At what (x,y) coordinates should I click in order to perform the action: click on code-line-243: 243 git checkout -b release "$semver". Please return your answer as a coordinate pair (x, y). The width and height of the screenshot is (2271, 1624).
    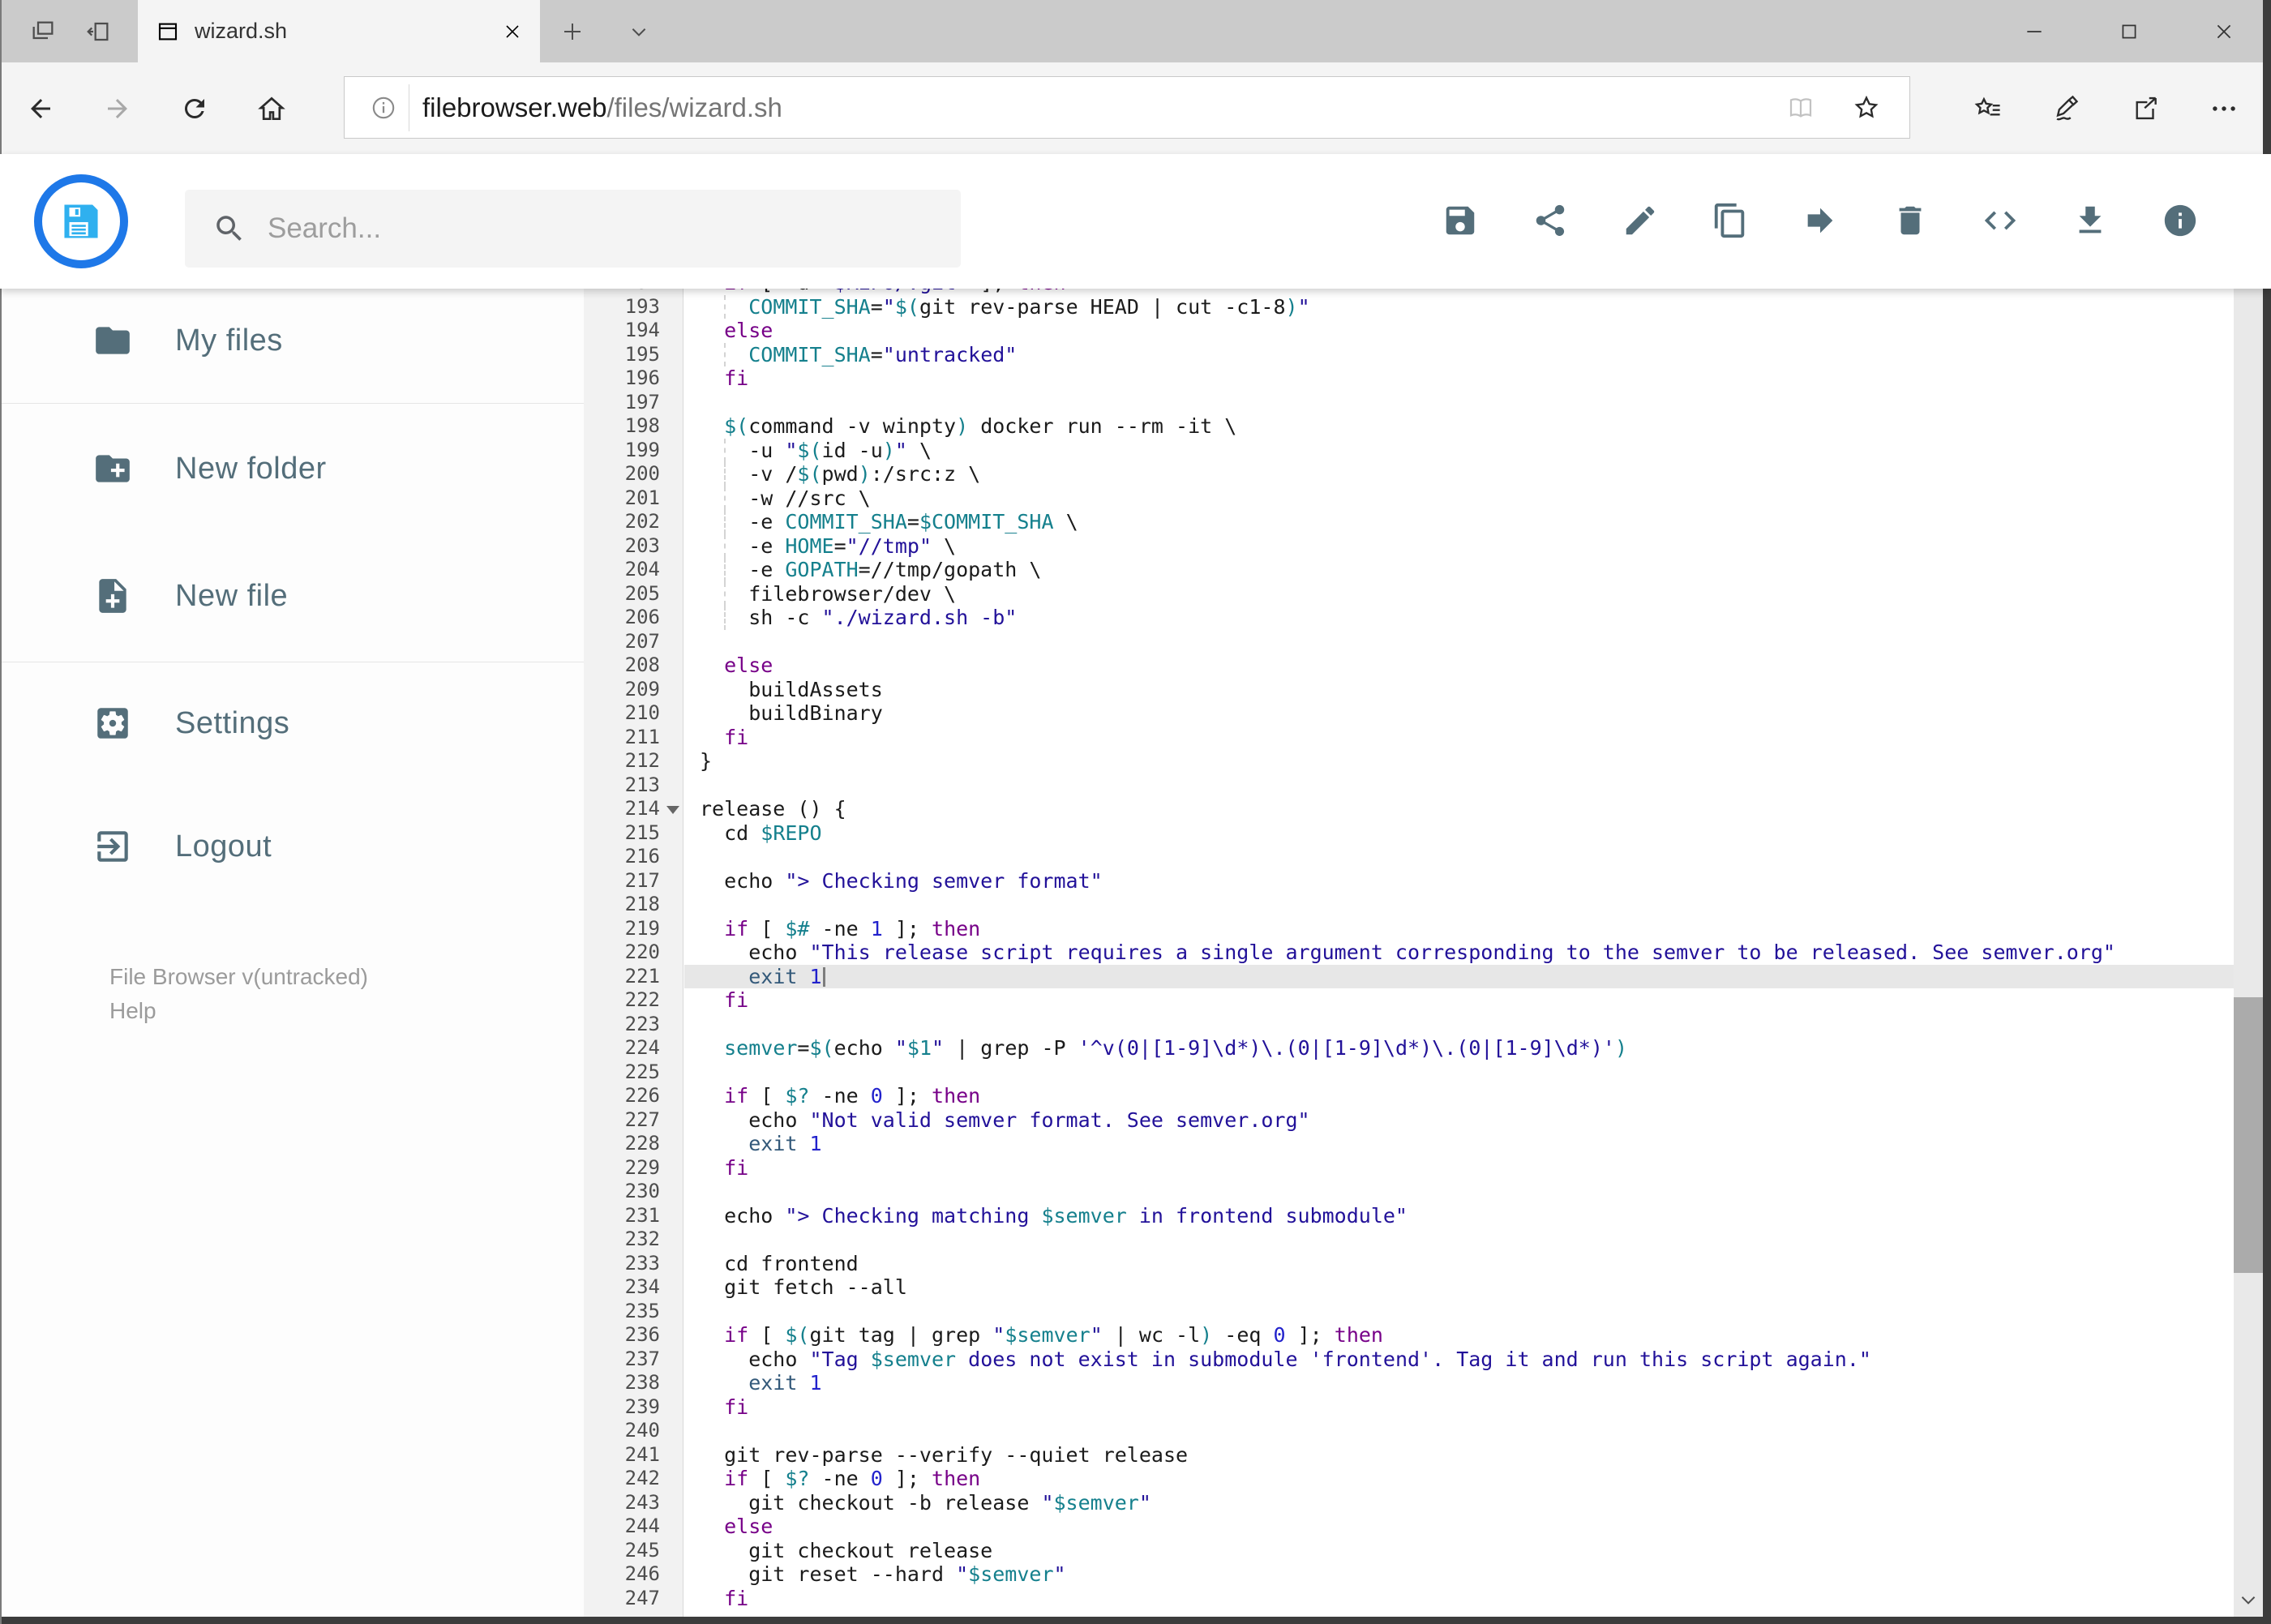
    Looking at the image, I should click on (1409, 1503).